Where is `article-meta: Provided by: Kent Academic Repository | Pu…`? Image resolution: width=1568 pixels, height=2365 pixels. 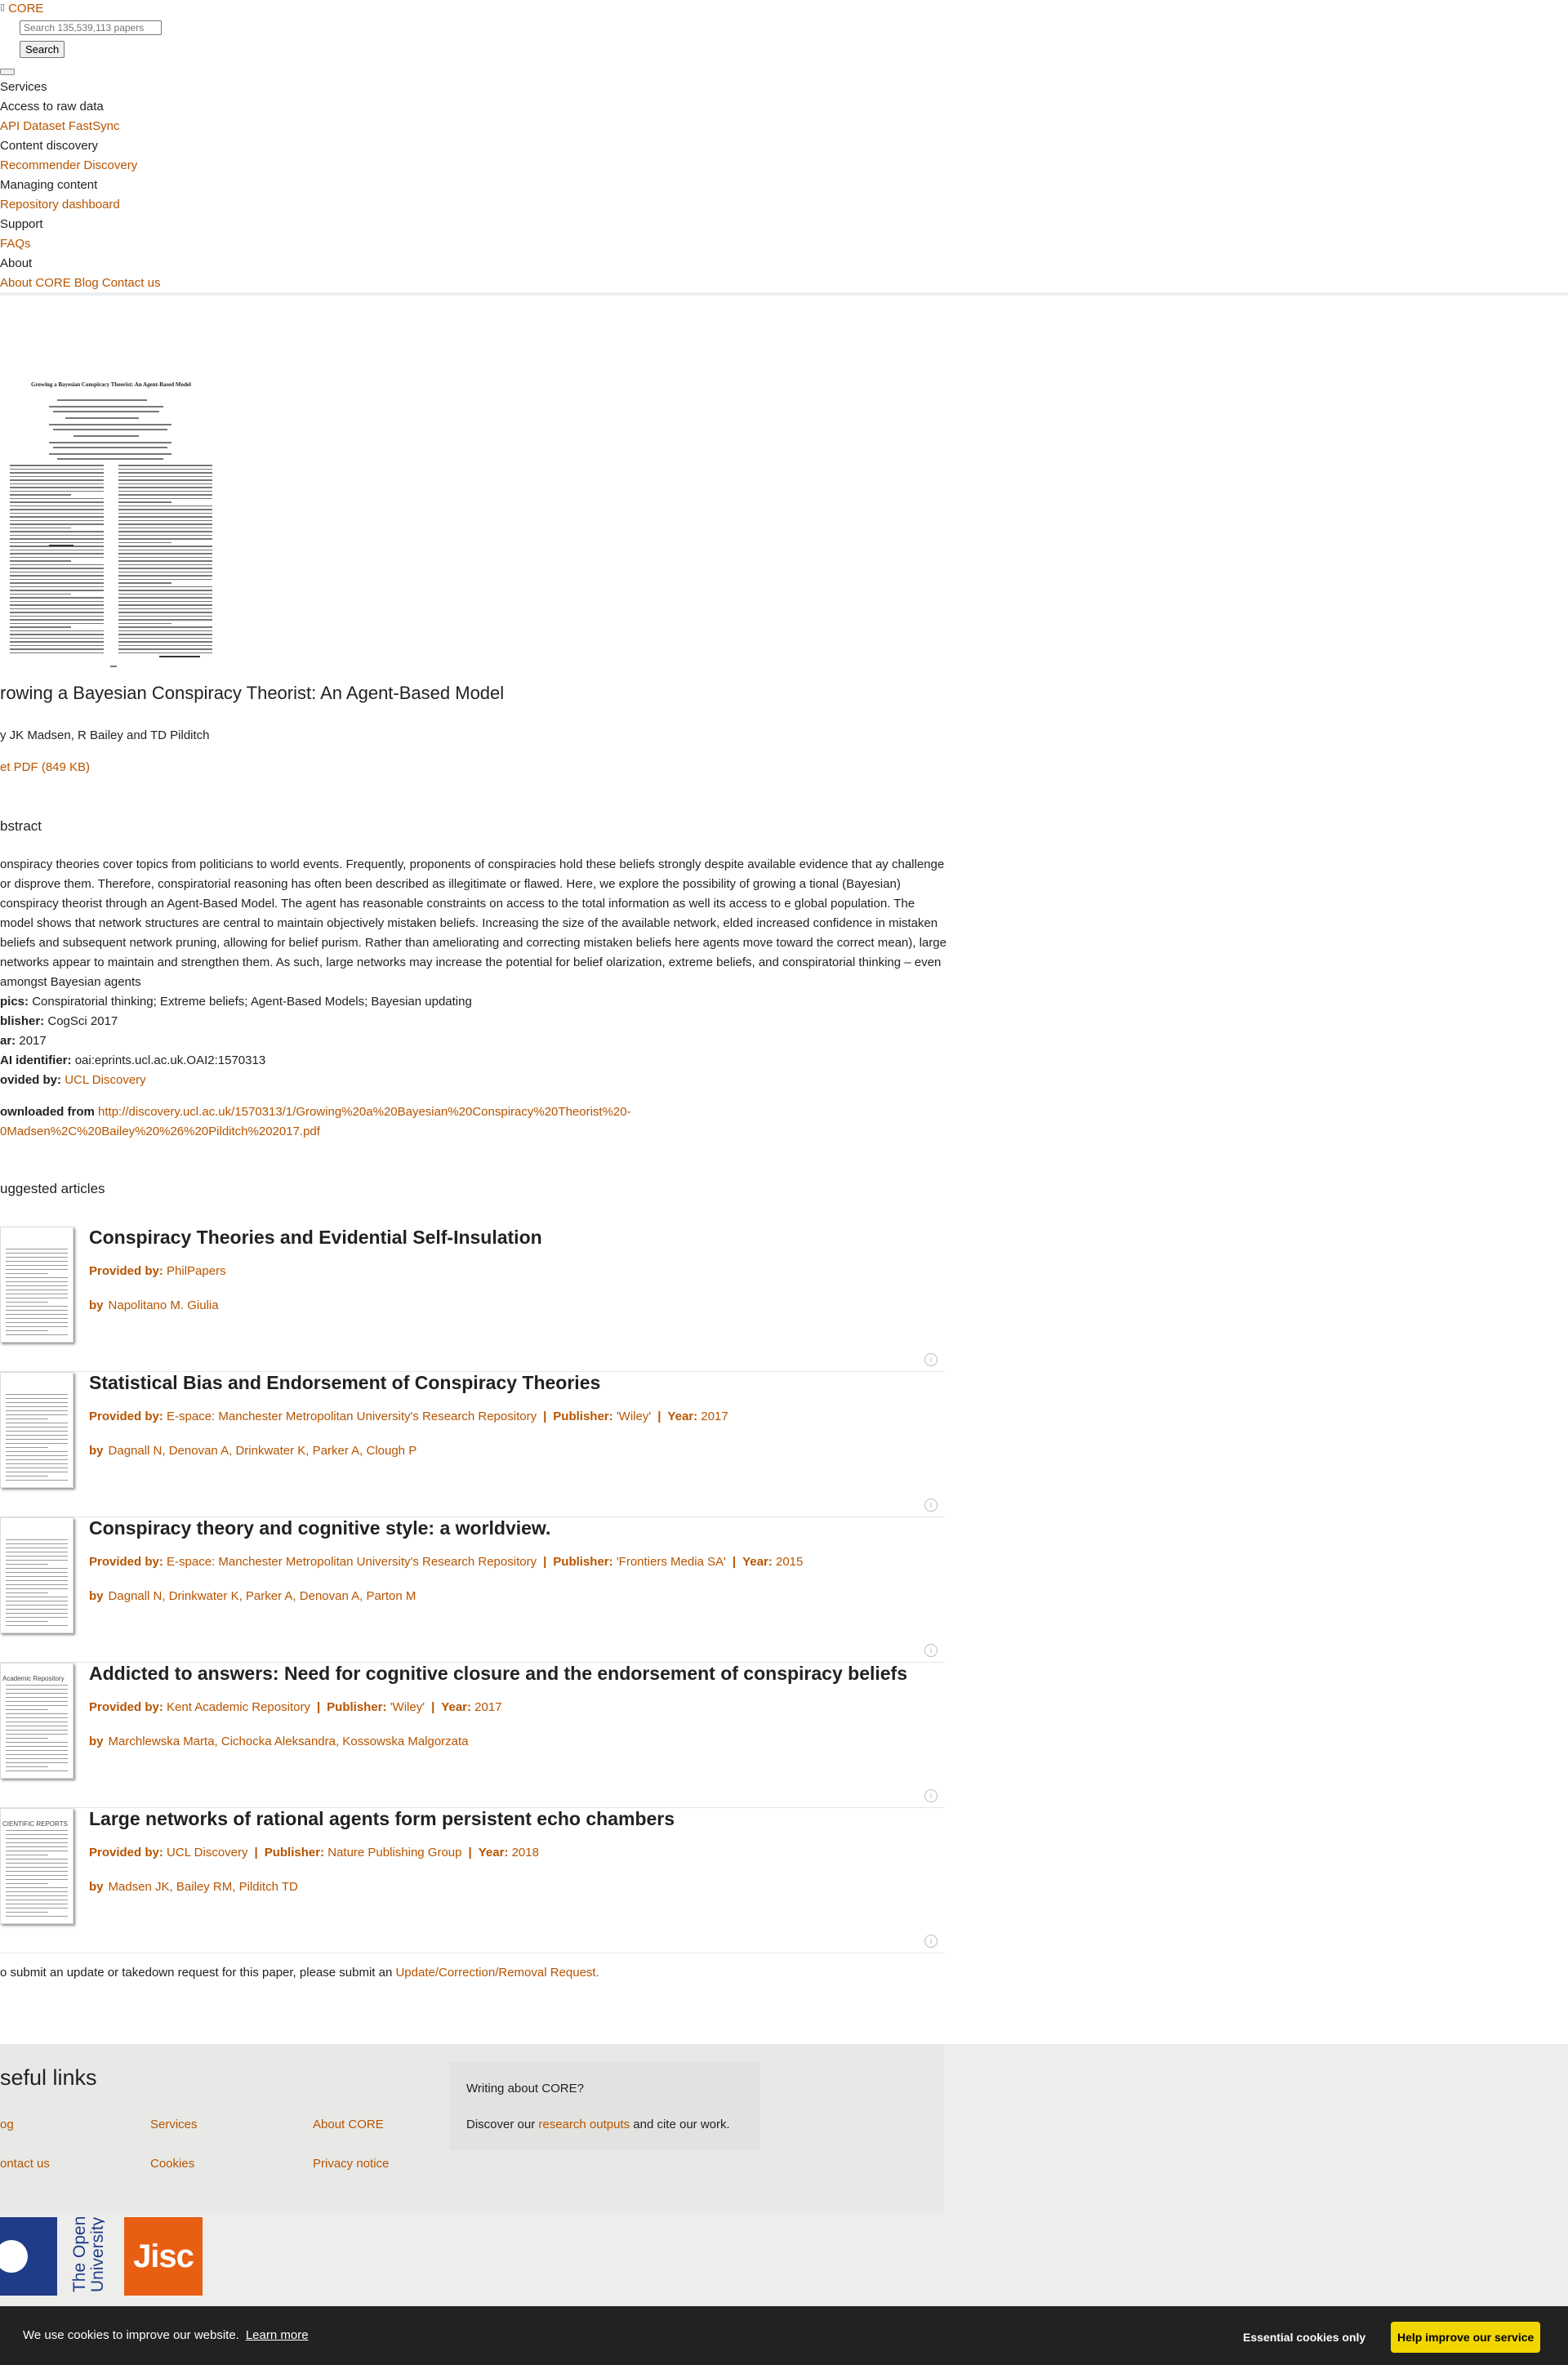 article-meta: Provided by: Kent Academic Repository | Pu… is located at coordinates (295, 1707).